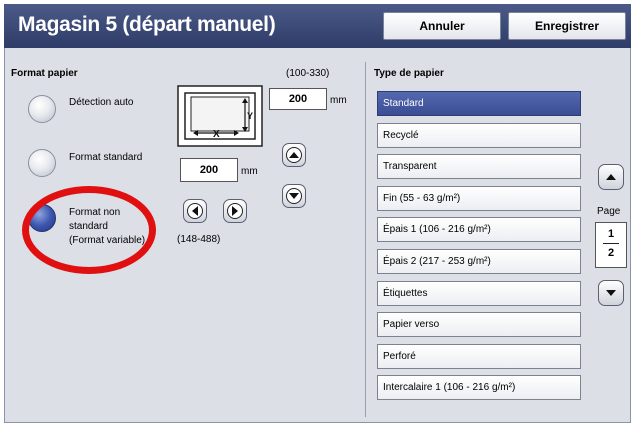 The width and height of the screenshot is (635, 427). Describe the element at coordinates (220, 116) in the screenshot. I see `paper-size-diagram-icon: X Y` at that location.